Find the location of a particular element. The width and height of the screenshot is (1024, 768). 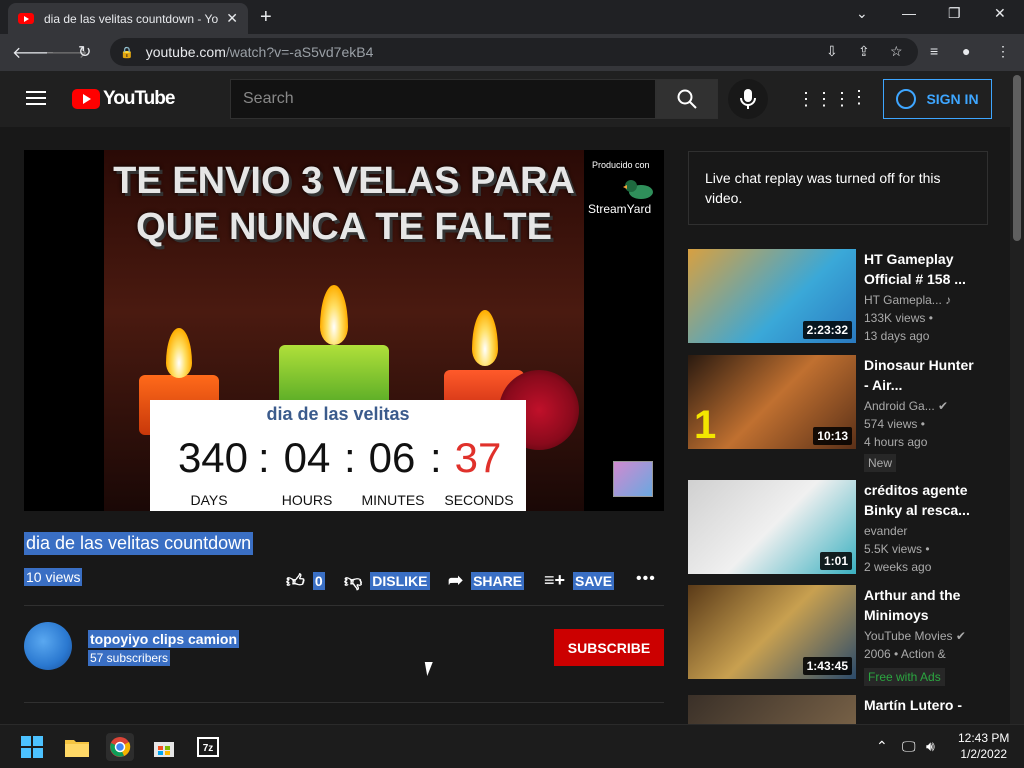

youtube-logo-text: YouTube is located at coordinates (139, 98).